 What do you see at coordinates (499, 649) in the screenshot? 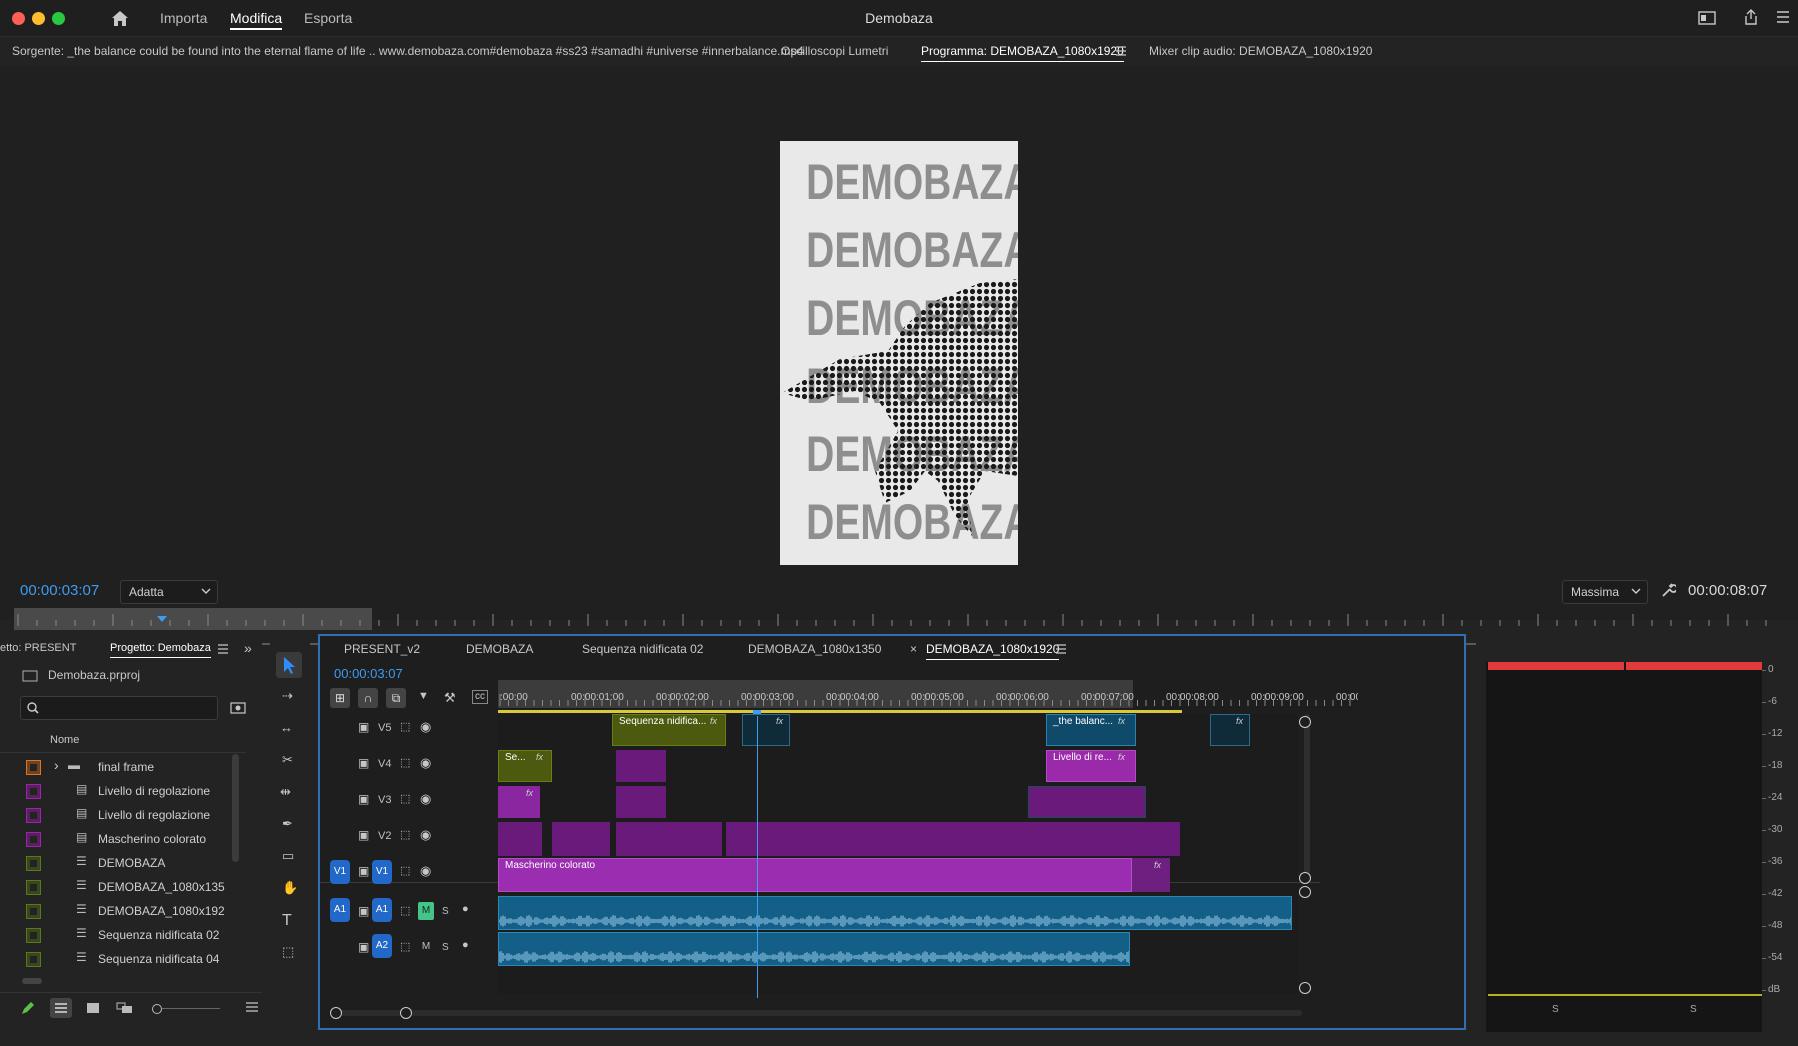
I see `tab-sequence-demobaza: DEMOBAZA` at bounding box center [499, 649].